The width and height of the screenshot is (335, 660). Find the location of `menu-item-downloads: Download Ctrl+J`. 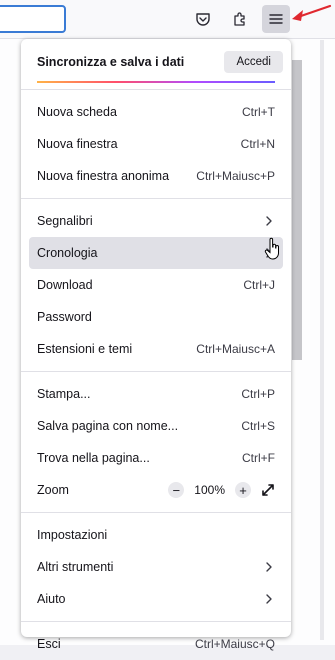

menu-item-downloads: Download Ctrl+J is located at coordinates (156, 285).